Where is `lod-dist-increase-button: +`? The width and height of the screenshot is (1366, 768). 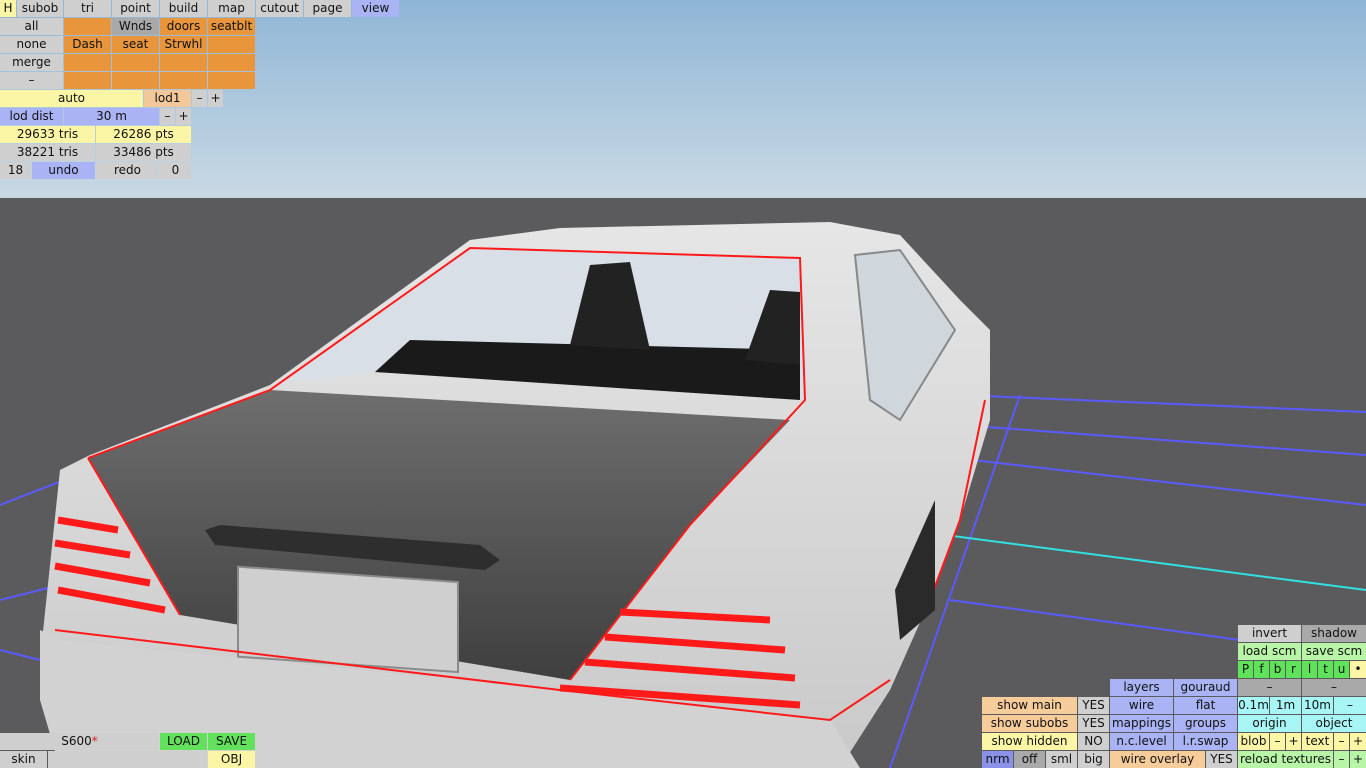 lod-dist-increase-button: + is located at coordinates (183, 116).